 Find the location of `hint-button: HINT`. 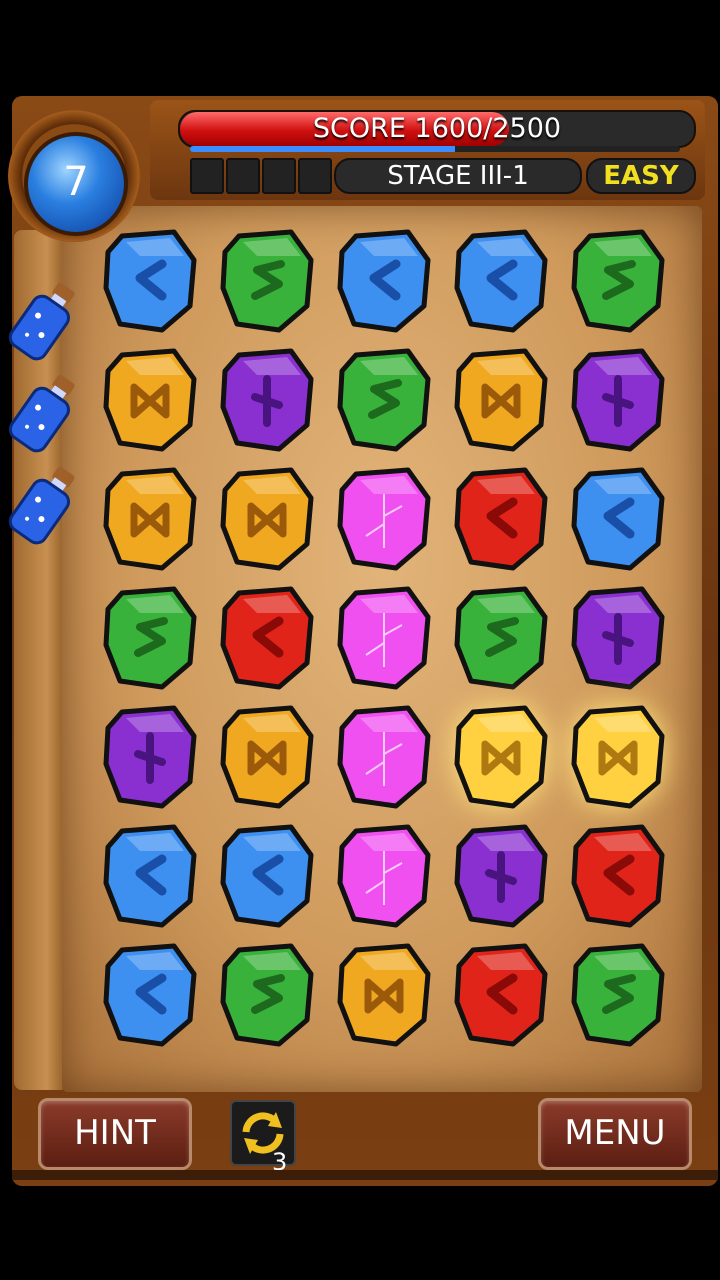

hint-button: HINT is located at coordinates (115, 1134).